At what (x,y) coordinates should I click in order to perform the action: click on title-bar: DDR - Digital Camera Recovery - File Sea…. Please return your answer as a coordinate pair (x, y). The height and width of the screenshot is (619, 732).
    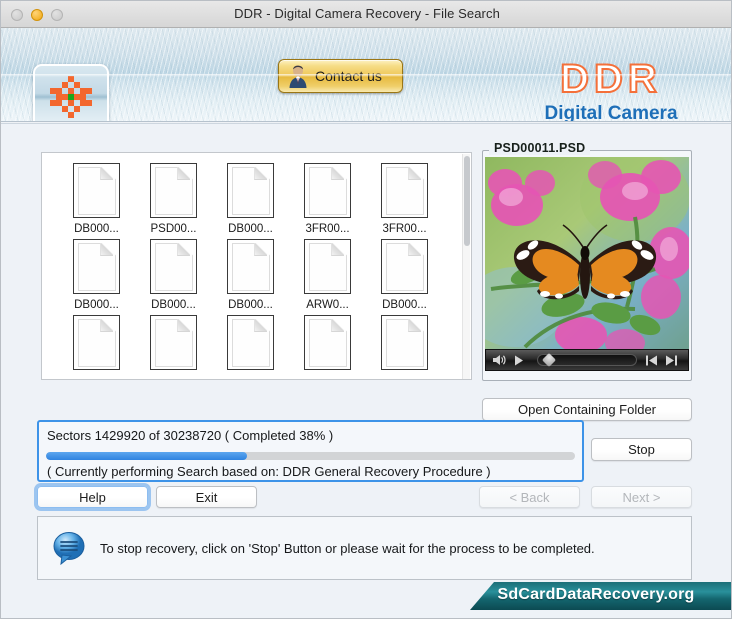
    Looking at the image, I should click on (366, 14).